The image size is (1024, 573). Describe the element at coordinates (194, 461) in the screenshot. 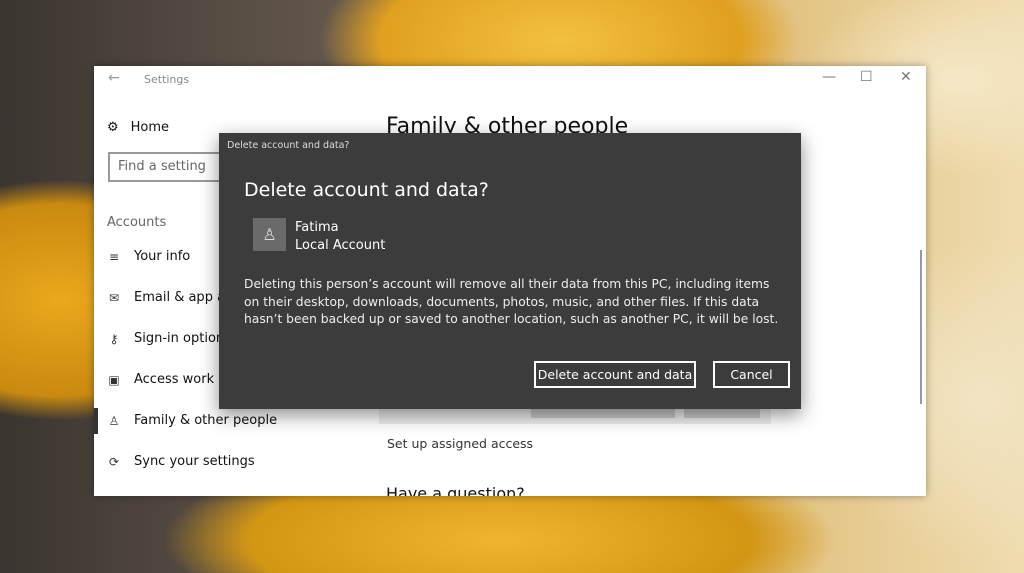

I see `item-label: Sync your settings` at that location.